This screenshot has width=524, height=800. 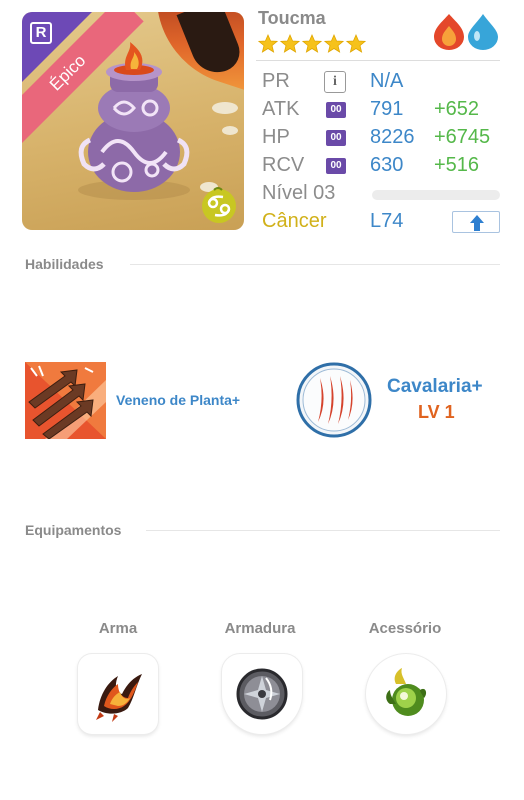 I want to click on stat-badge-hp: 00, so click(x=336, y=138).